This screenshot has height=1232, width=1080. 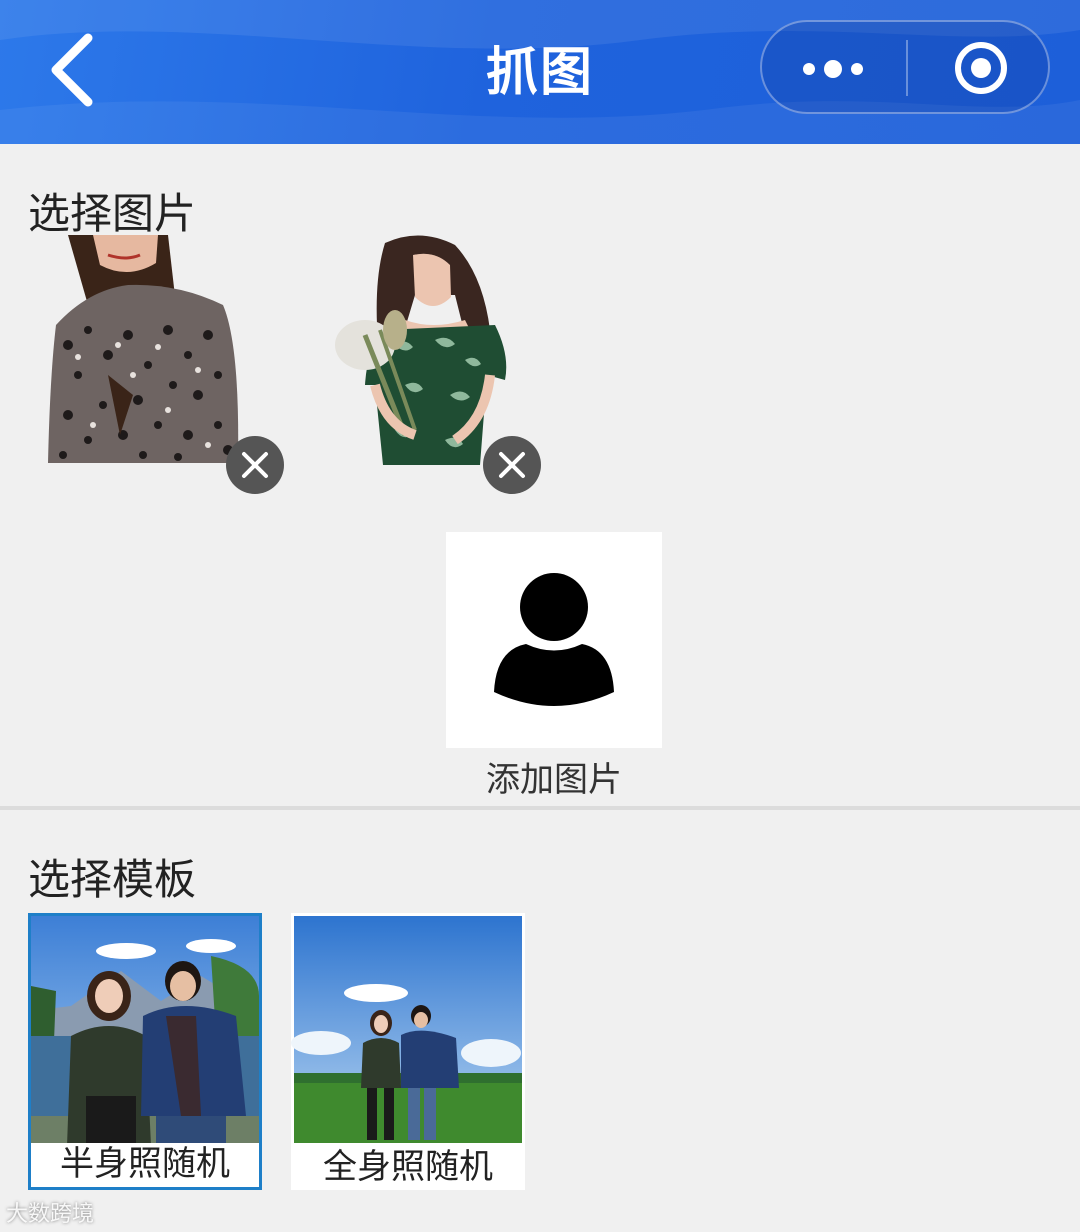 I want to click on add-image-label: 添加图片, so click(x=554, y=780).